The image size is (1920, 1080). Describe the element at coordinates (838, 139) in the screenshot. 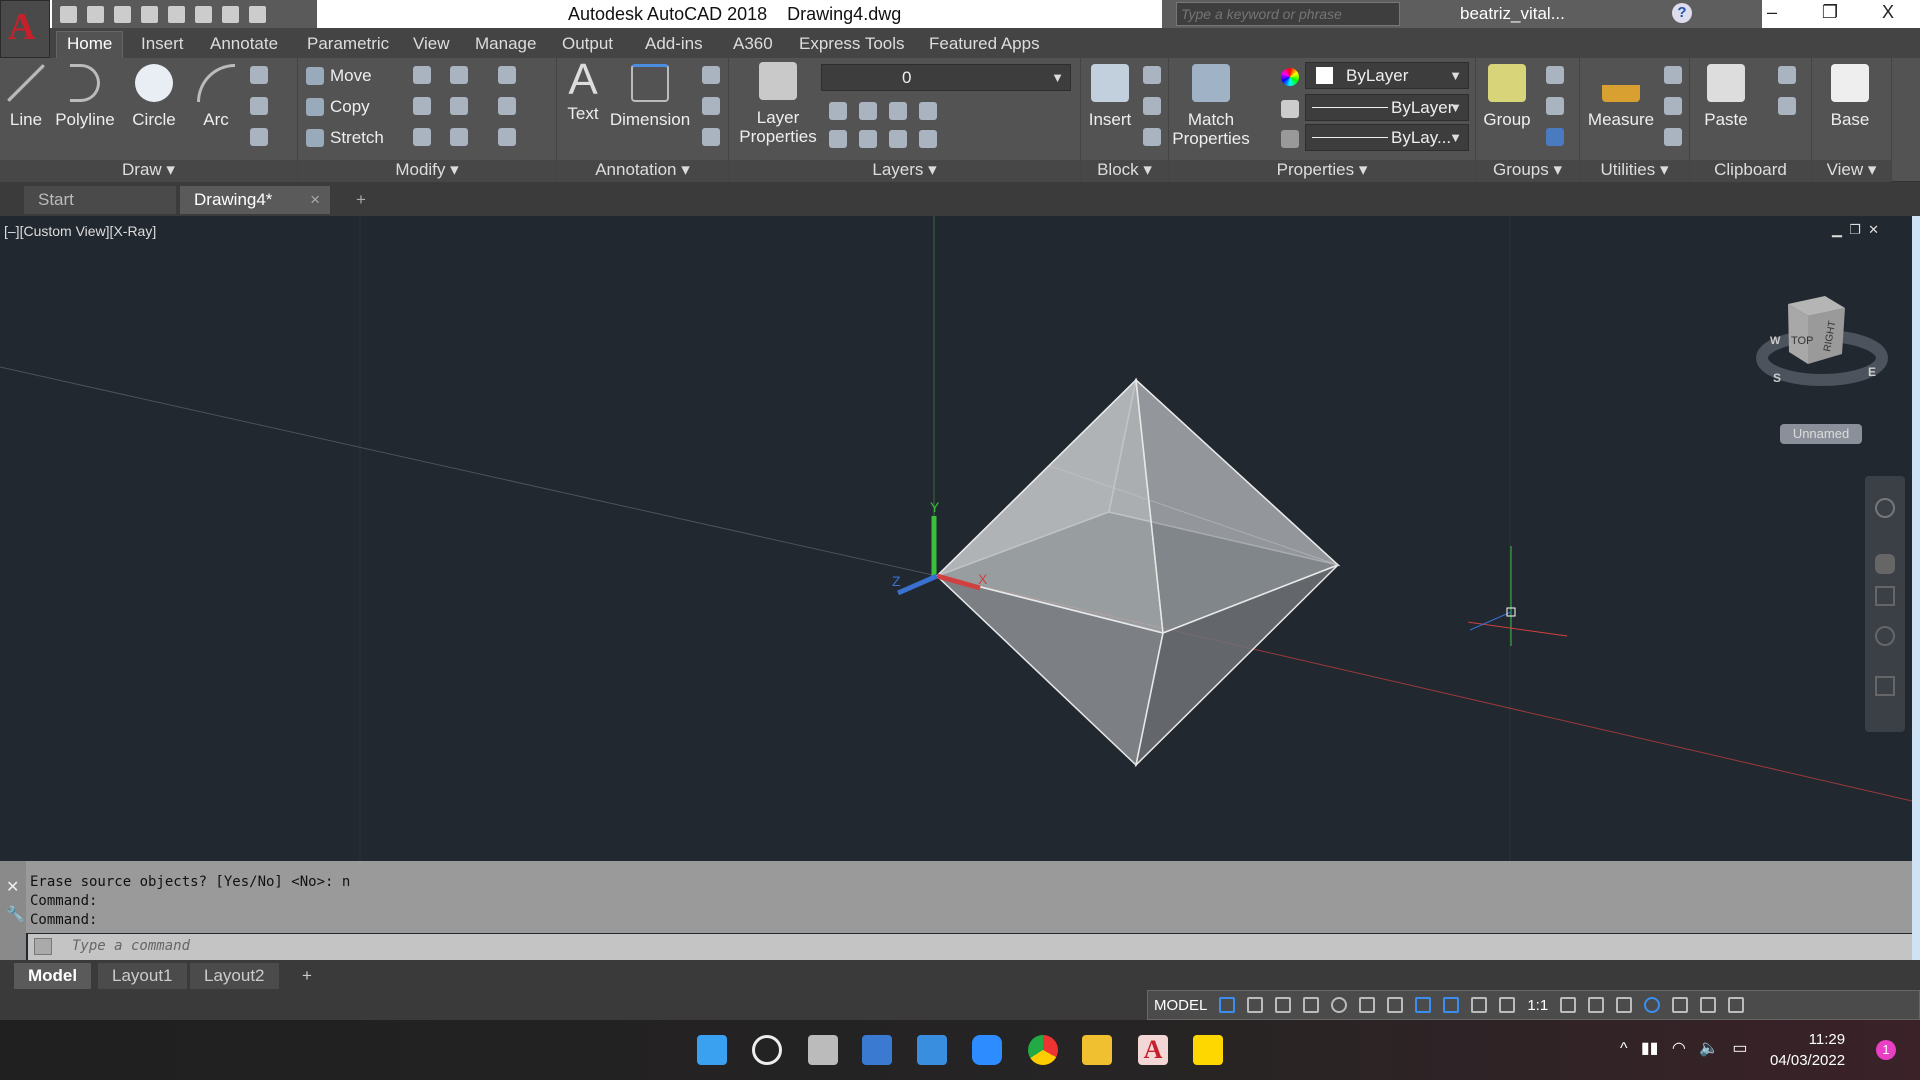

I see `layer-on-icon` at that location.